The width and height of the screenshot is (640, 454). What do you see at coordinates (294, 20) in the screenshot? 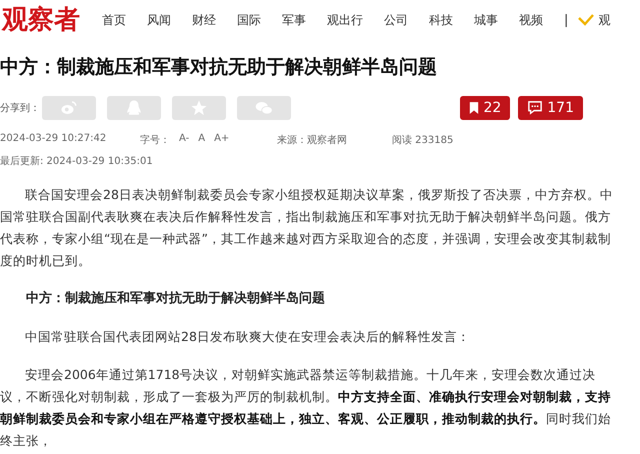
I see `nav-link: 军事` at bounding box center [294, 20].